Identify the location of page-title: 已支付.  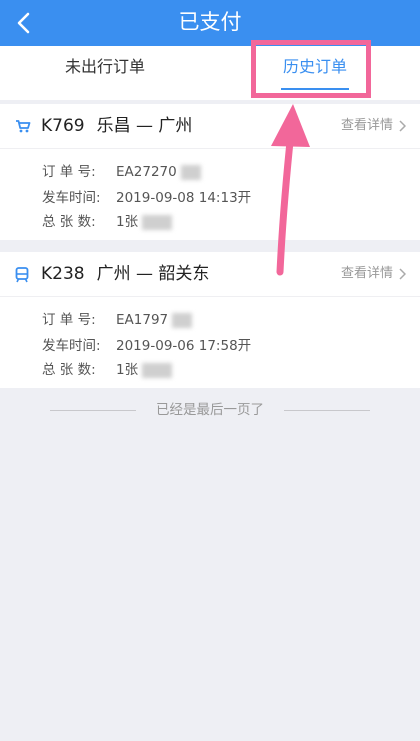
(210, 22).